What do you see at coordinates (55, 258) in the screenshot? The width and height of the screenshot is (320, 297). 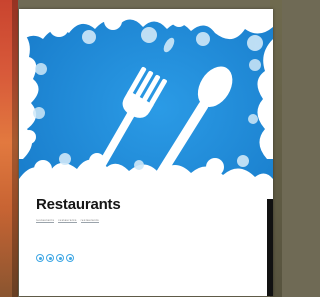 I see `action-icons` at bounding box center [55, 258].